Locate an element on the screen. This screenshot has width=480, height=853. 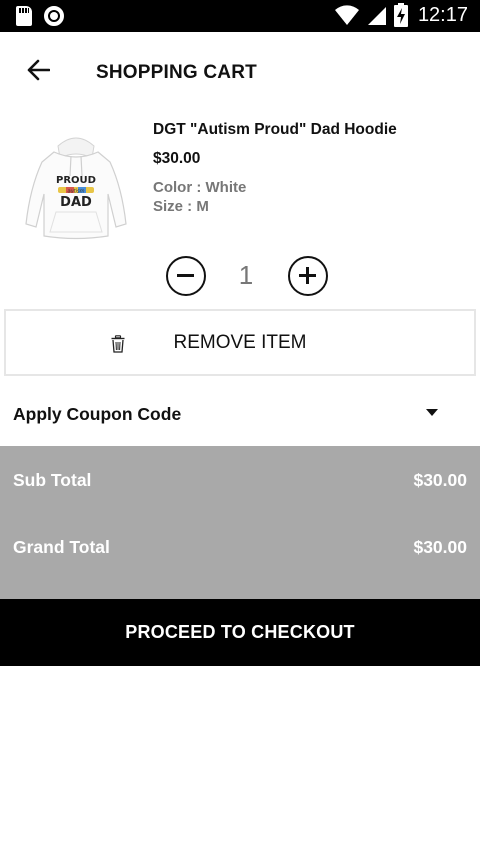
plus-icon-vertical is located at coordinates (307, 275).